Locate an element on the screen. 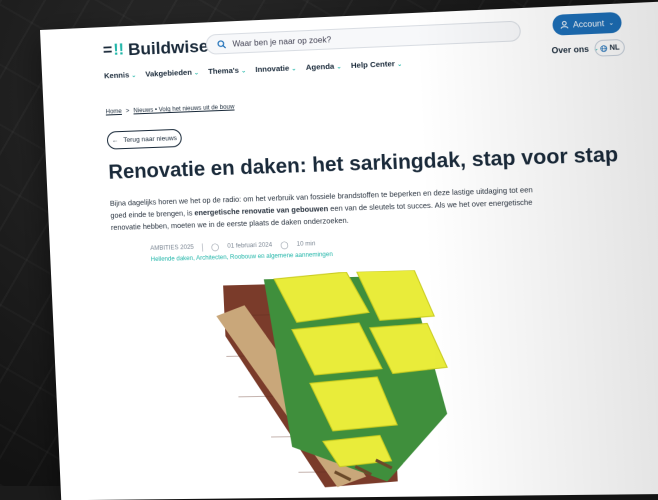 The width and height of the screenshot is (658, 500). language-button: NL is located at coordinates (609, 48).